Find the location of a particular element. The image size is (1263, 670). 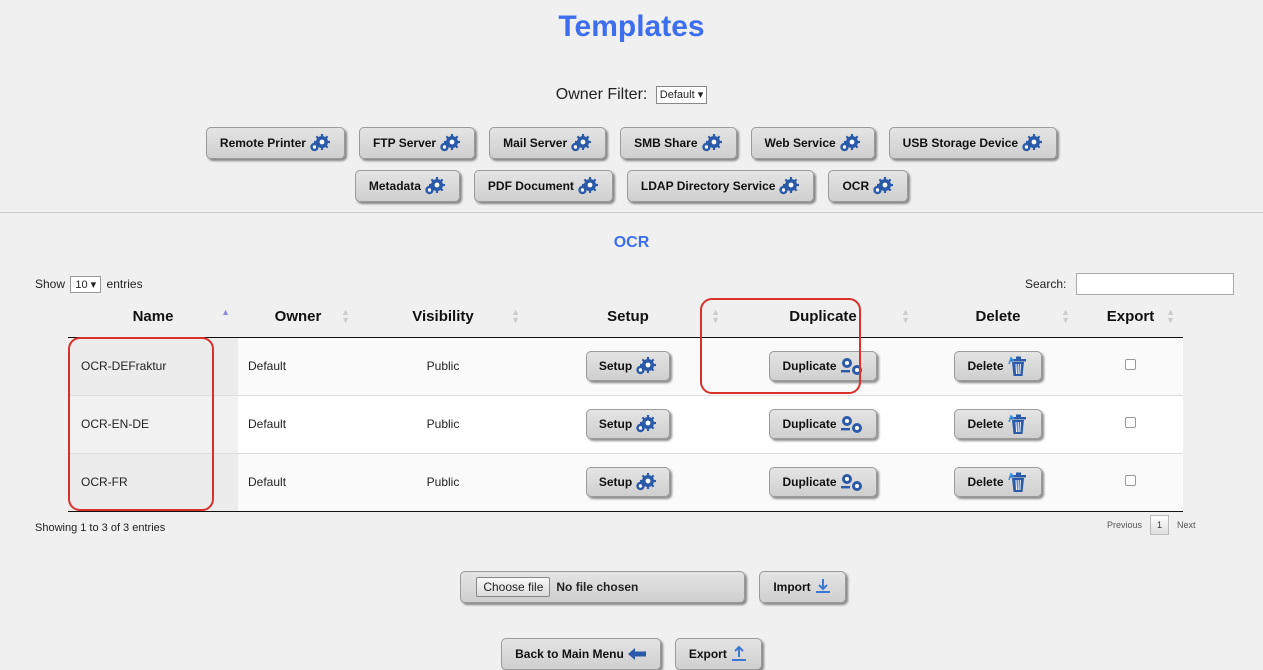

usb-storage-device-button: USB Storage Device is located at coordinates (973, 143).